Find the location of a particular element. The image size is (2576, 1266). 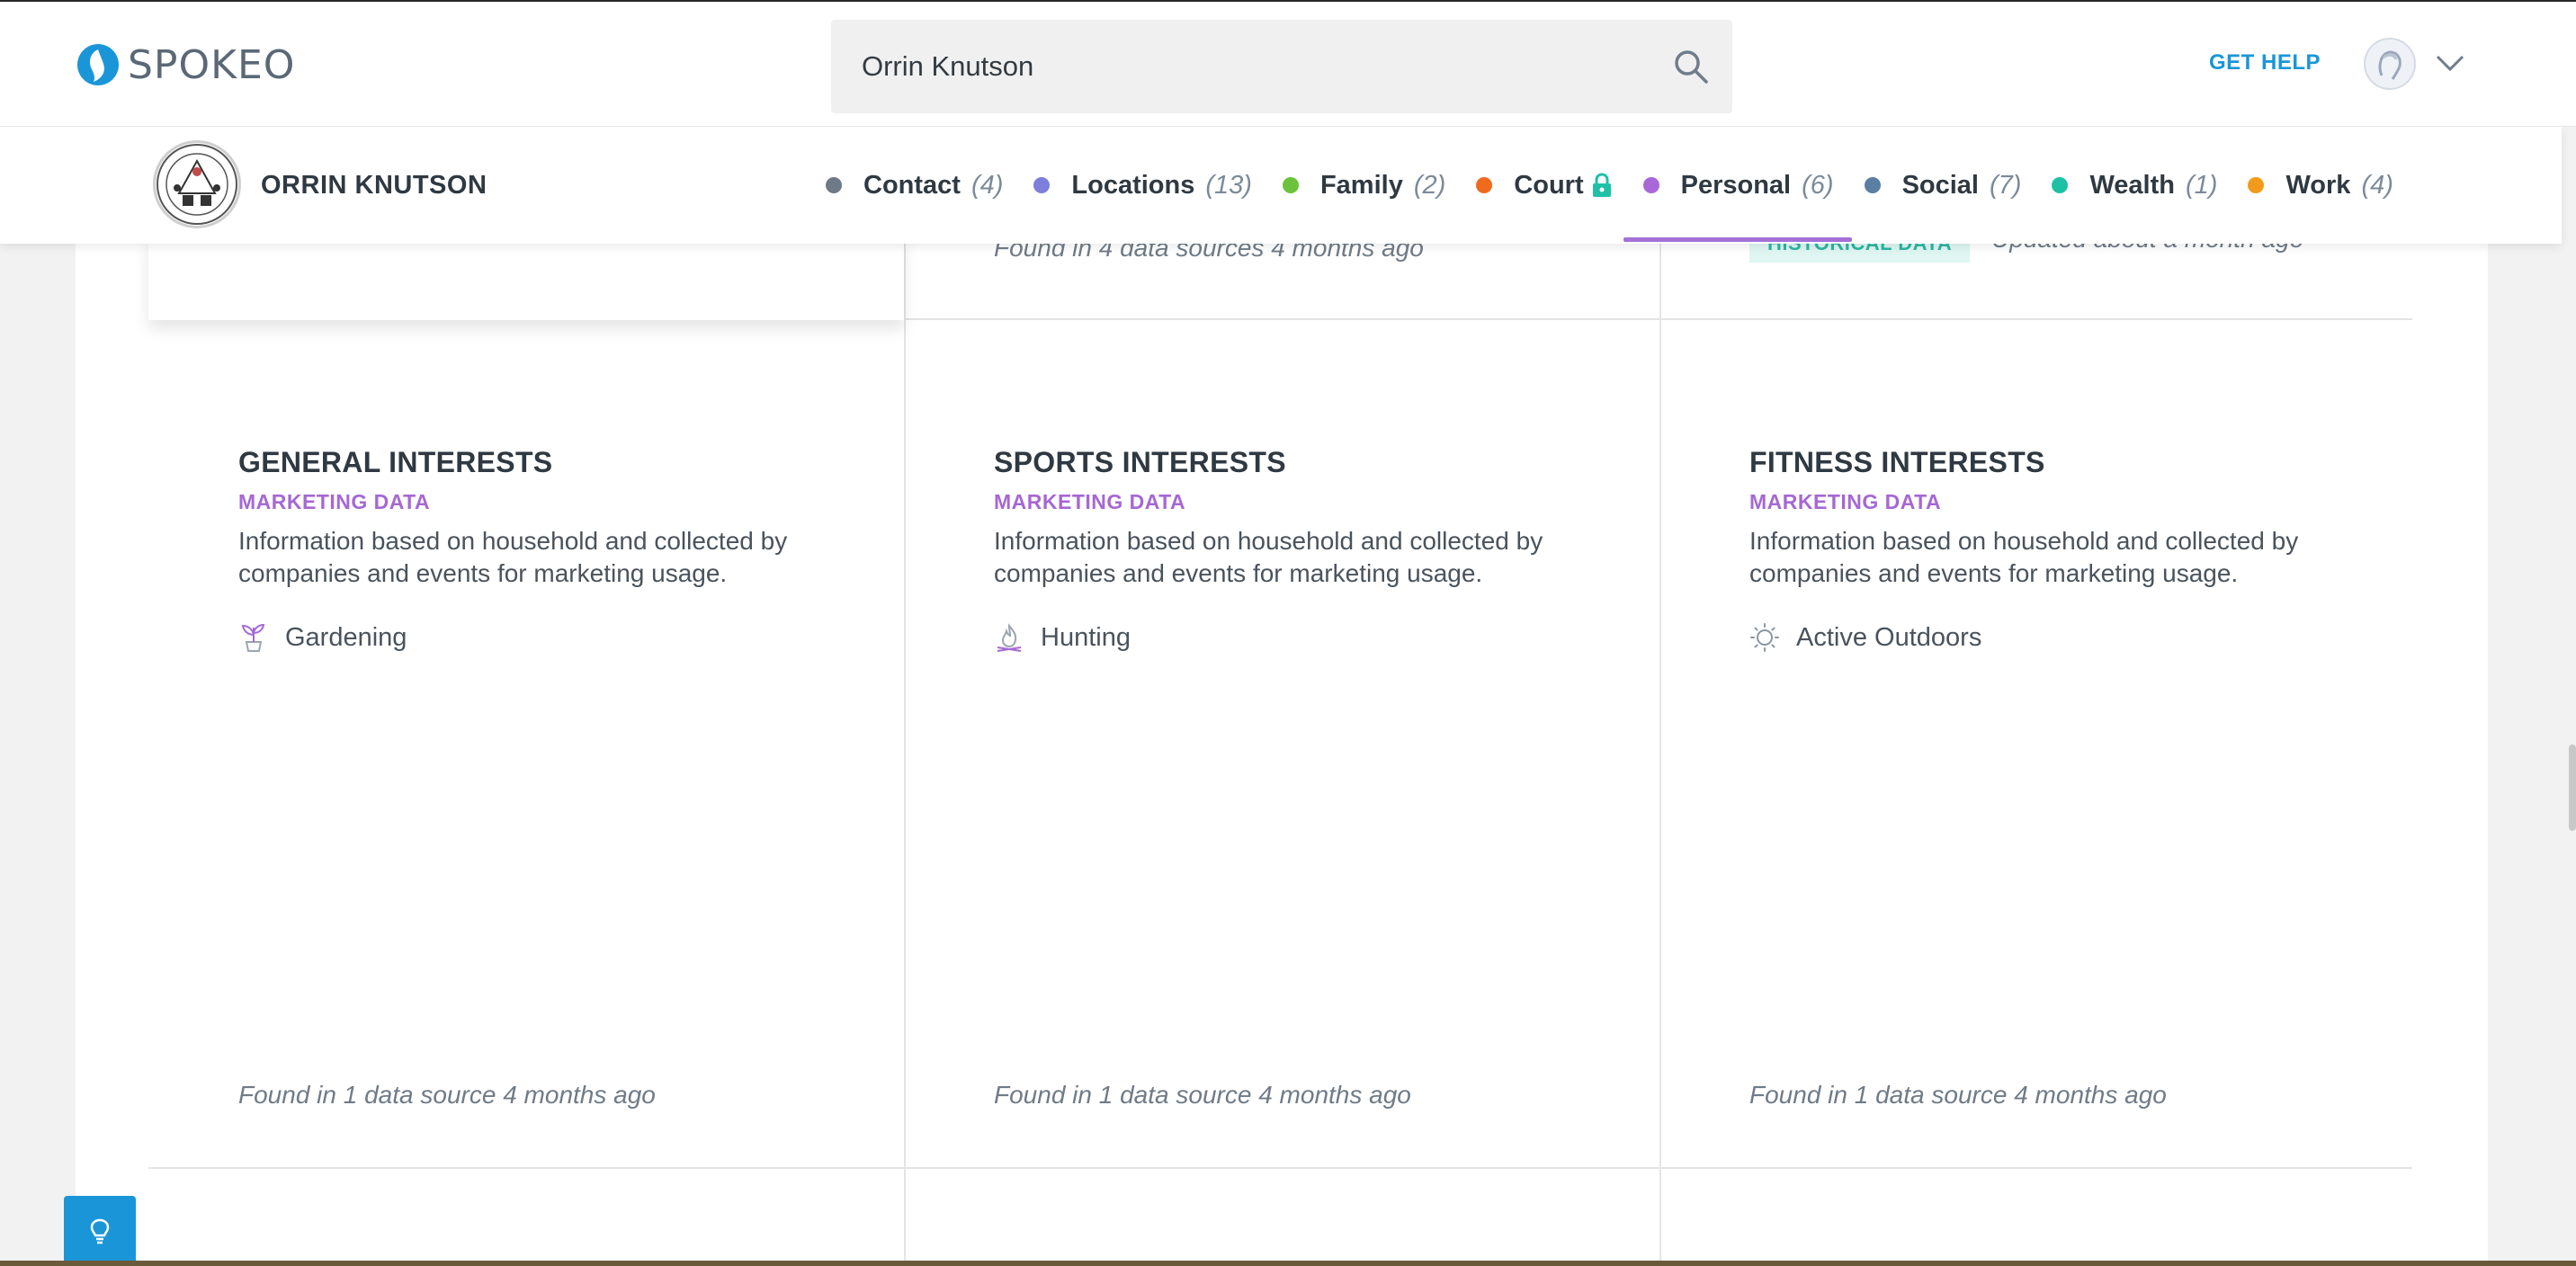

campfire-icon is located at coordinates (1009, 637).